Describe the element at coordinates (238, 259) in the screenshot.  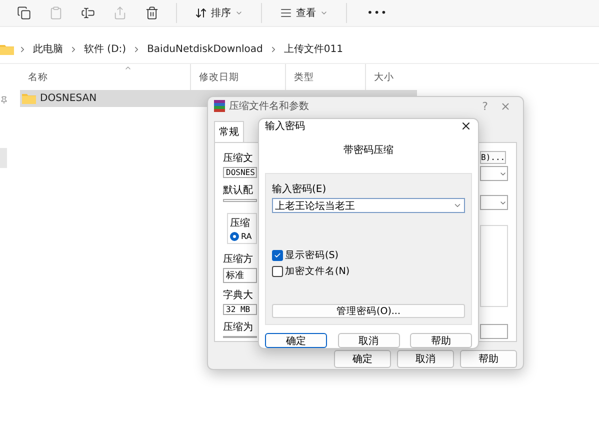
I see `field-label: 压缩方` at that location.